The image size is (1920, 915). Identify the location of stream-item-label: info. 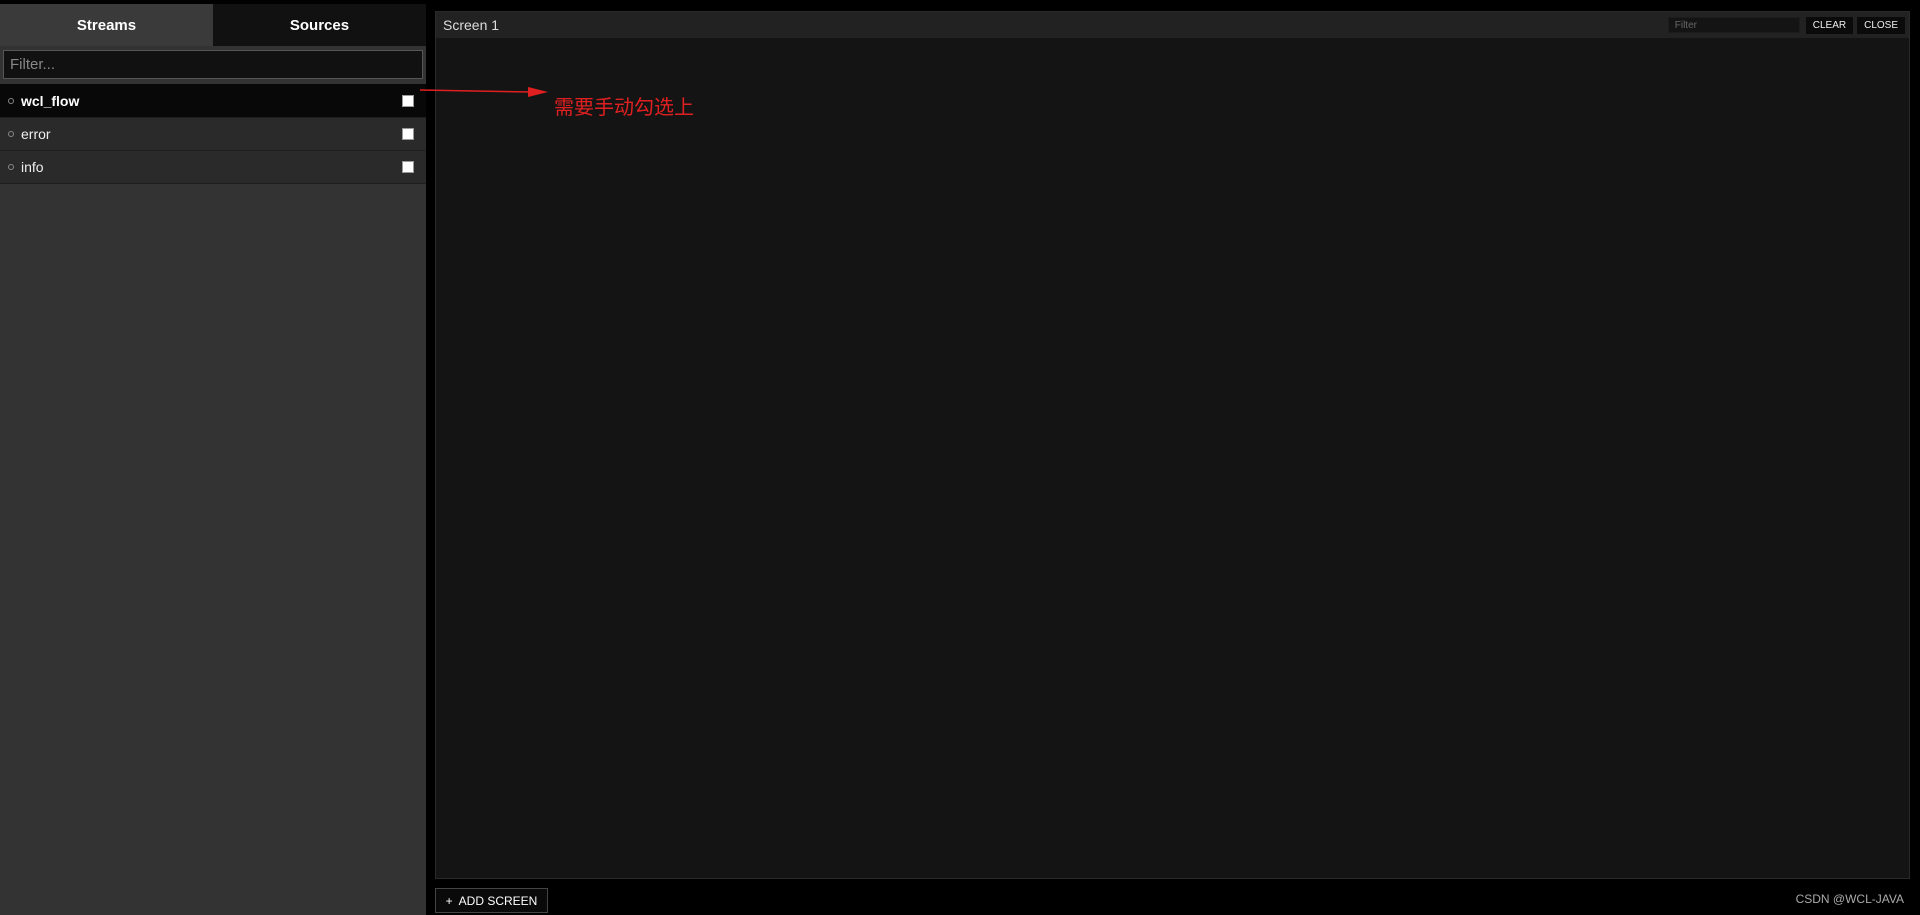
(32, 167).